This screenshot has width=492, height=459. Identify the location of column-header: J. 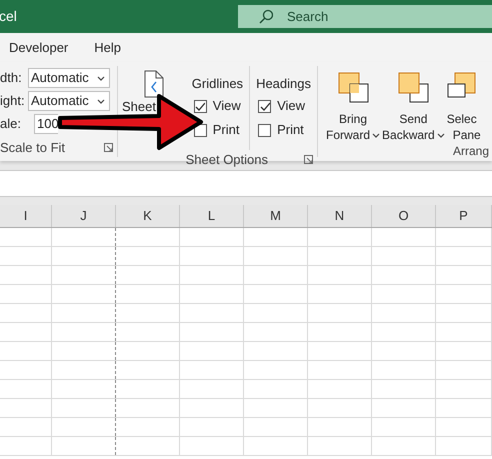
(84, 216).